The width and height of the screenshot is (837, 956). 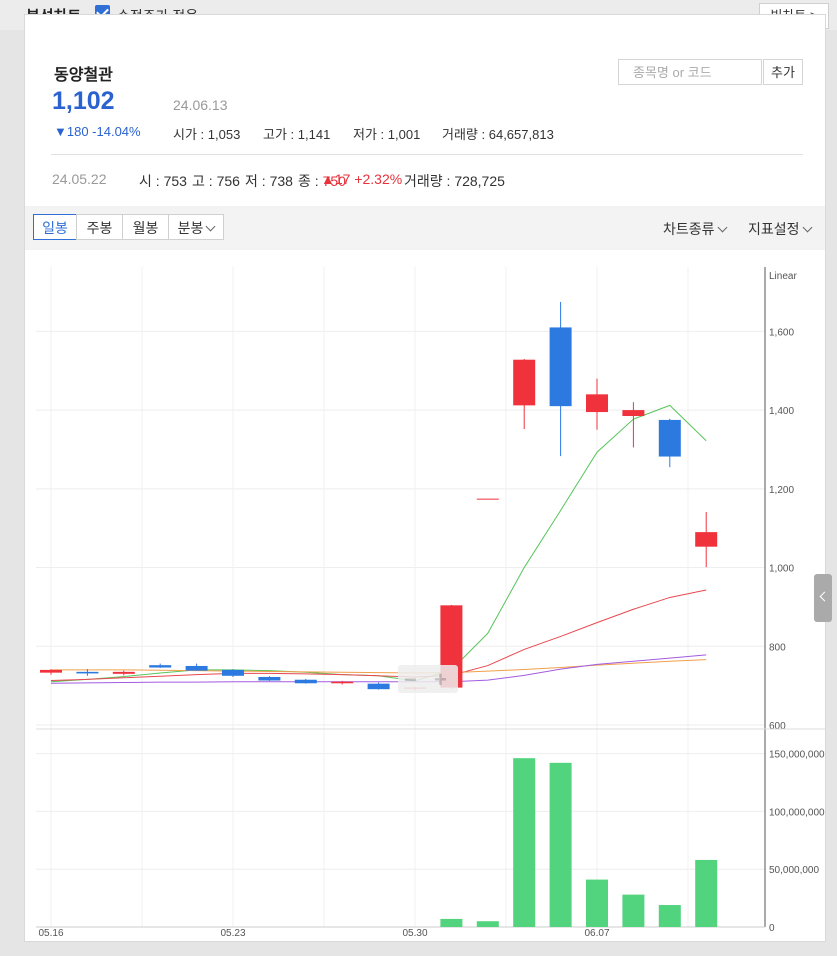 I want to click on prev-open: 시 : 753, so click(x=163, y=181).